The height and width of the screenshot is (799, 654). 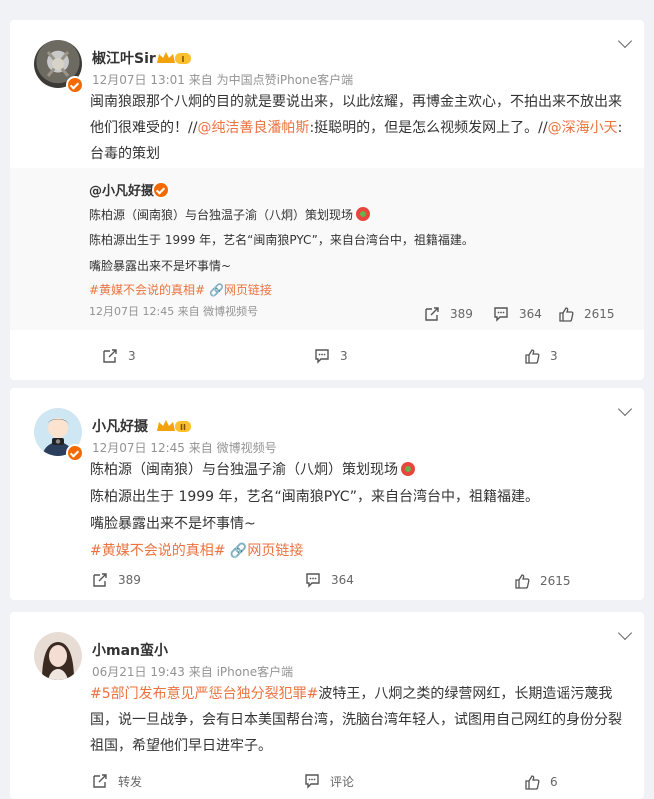 I want to click on repost-tags: #黄媒不会说的真相# 🔗网页链接, so click(x=180, y=289).